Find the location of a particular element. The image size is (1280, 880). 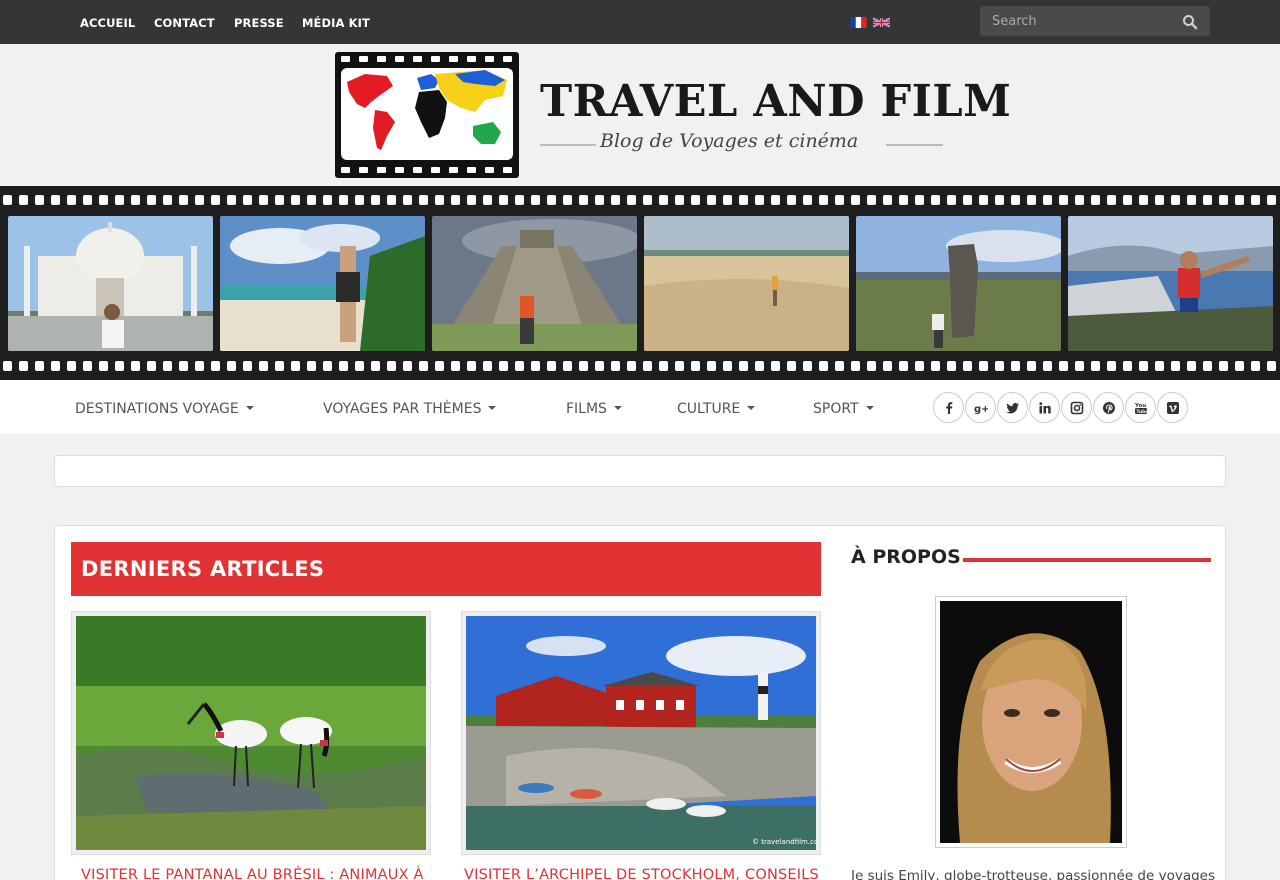

fr-flag-icon is located at coordinates (858, 22).